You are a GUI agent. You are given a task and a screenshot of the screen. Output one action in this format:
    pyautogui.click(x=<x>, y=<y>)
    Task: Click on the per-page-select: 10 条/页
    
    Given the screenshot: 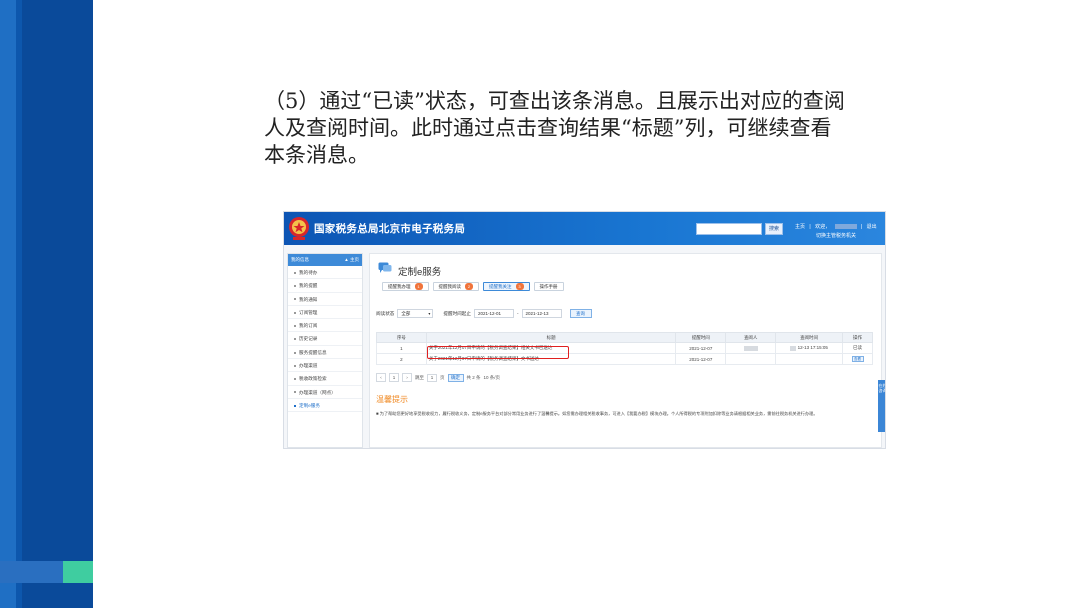 What is the action you would take?
    pyautogui.click(x=492, y=378)
    